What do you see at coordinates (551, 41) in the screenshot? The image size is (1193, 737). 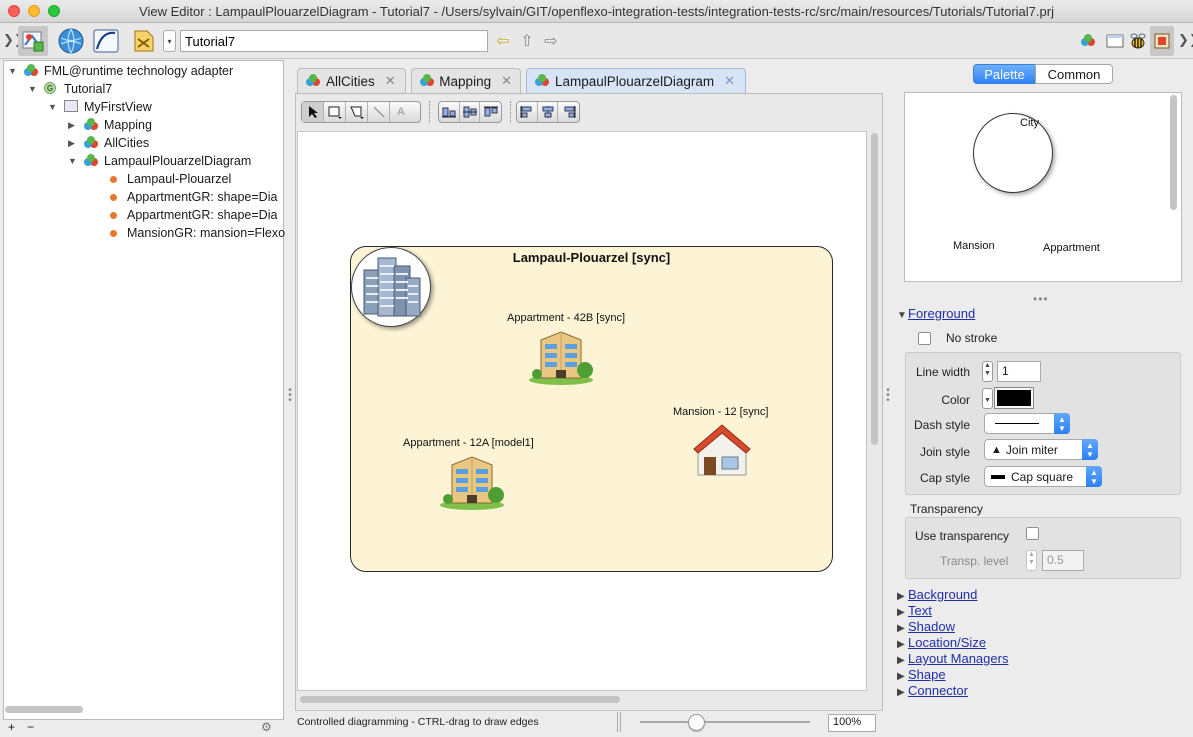 I see `forward-arrow-icon: ⇨` at bounding box center [551, 41].